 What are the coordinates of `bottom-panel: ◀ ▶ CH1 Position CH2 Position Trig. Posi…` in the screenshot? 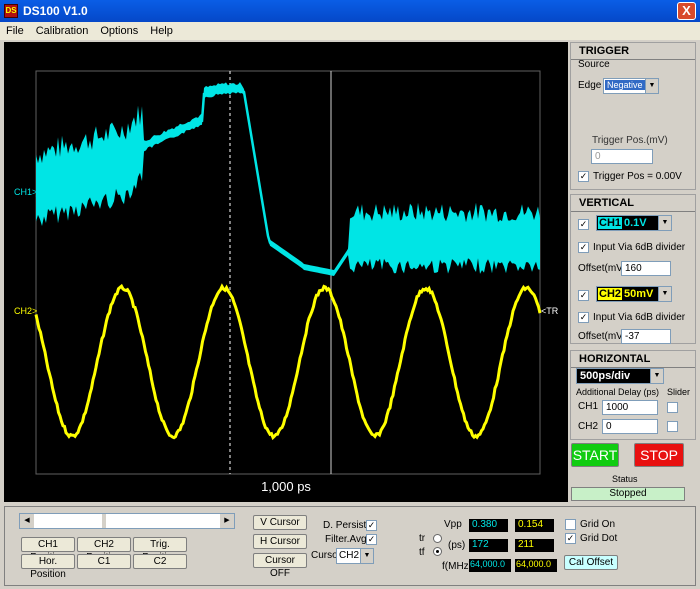 It's located at (350, 546).